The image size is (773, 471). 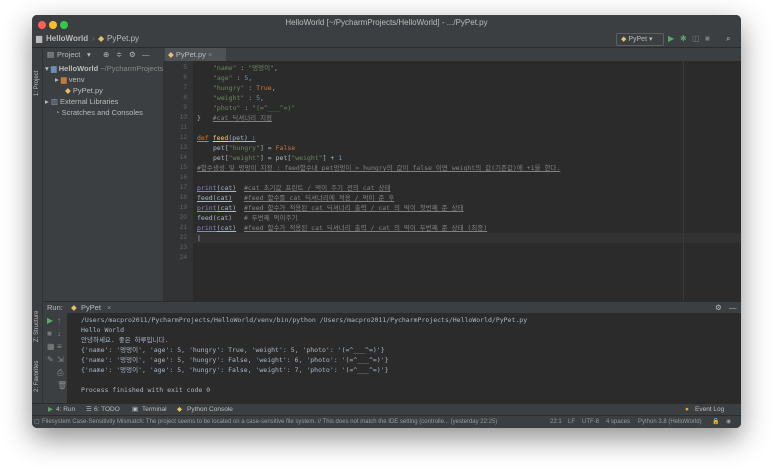 What do you see at coordinates (183, 237) in the screenshot?
I see `line-number: 22` at bounding box center [183, 237].